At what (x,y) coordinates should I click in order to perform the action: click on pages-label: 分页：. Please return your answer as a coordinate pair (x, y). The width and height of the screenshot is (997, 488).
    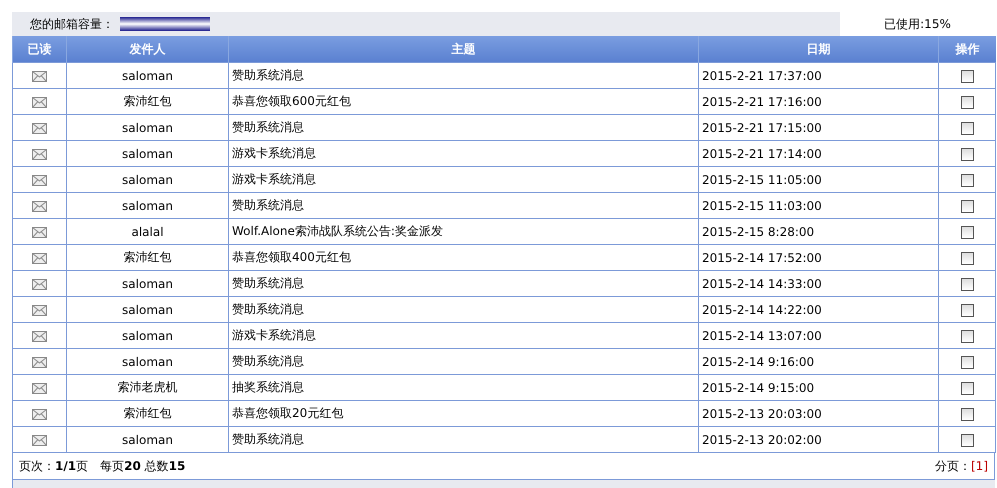
    Looking at the image, I should click on (953, 466).